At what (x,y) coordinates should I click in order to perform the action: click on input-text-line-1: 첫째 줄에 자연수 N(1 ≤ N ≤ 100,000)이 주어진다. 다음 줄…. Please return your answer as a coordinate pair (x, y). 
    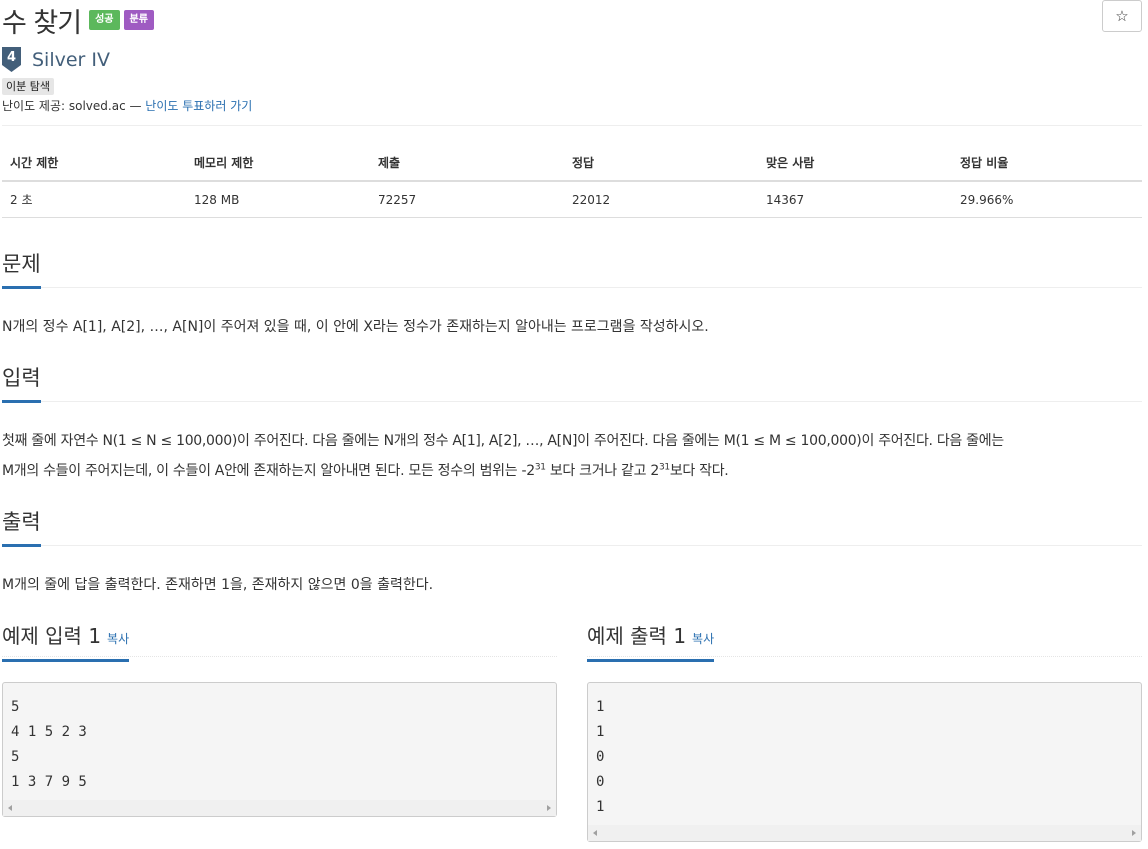
    Looking at the image, I should click on (503, 441).